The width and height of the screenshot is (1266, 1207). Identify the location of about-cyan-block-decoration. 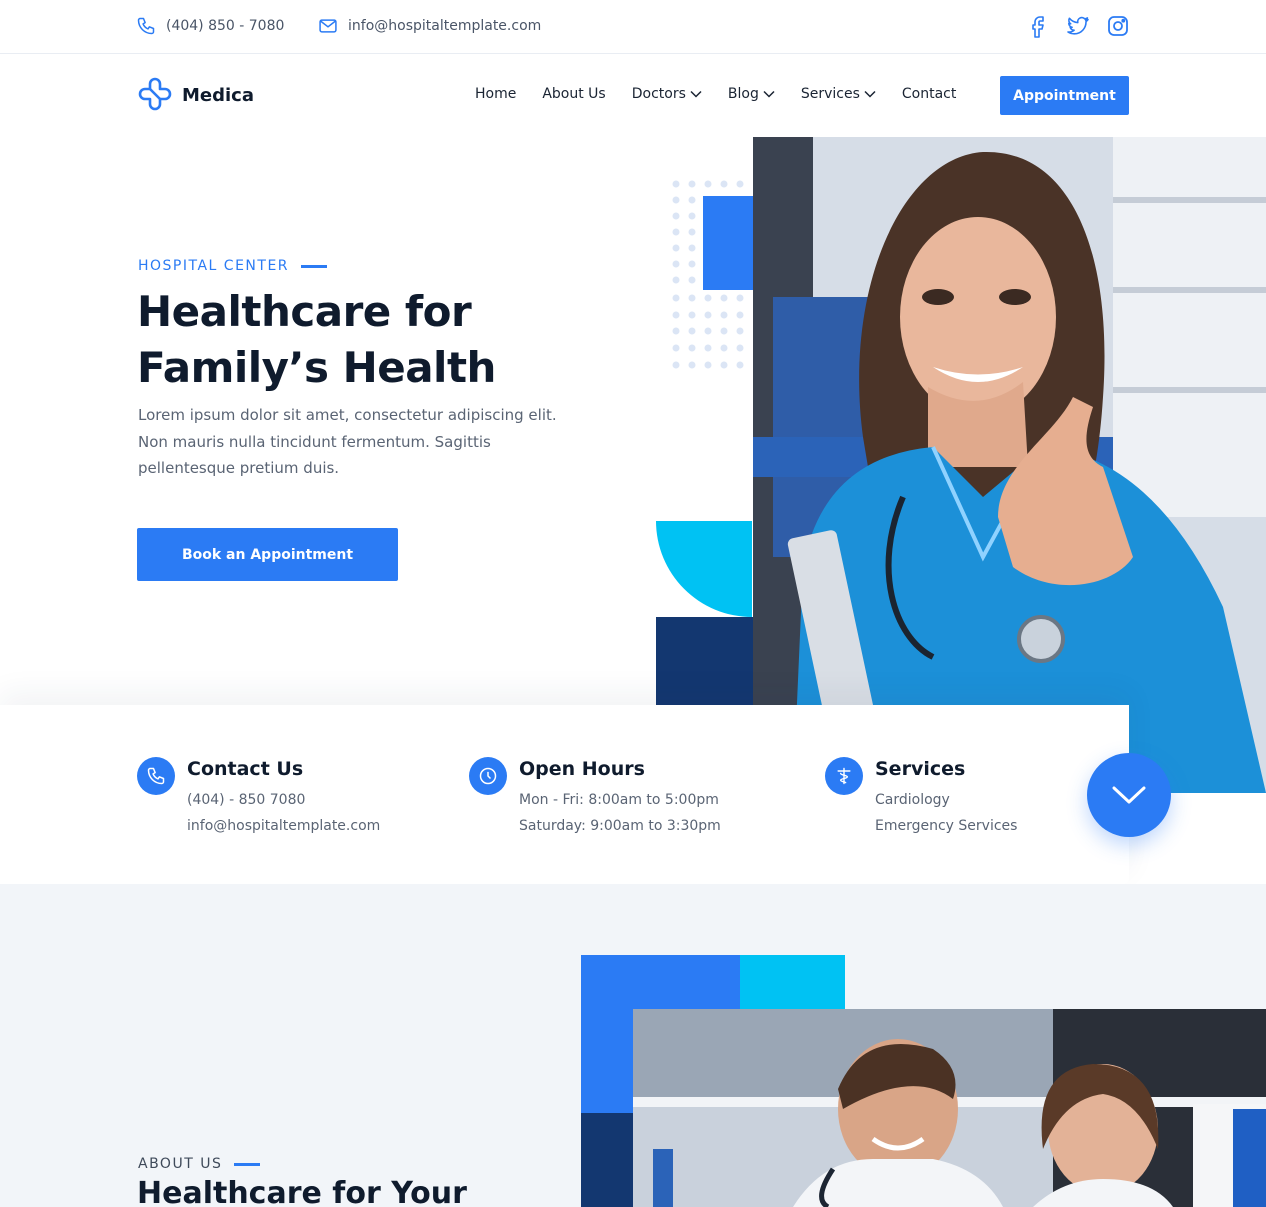
(792, 982).